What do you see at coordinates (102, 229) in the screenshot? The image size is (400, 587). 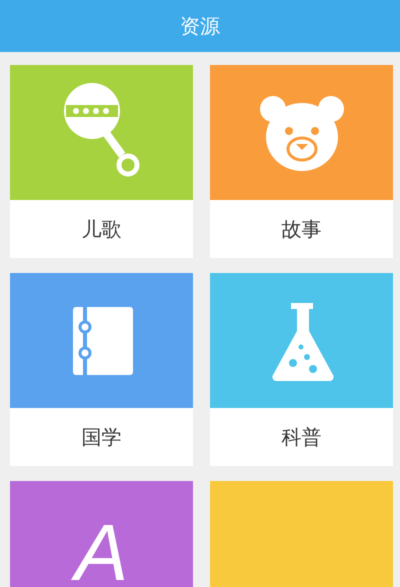 I see `category-label: 儿歌` at bounding box center [102, 229].